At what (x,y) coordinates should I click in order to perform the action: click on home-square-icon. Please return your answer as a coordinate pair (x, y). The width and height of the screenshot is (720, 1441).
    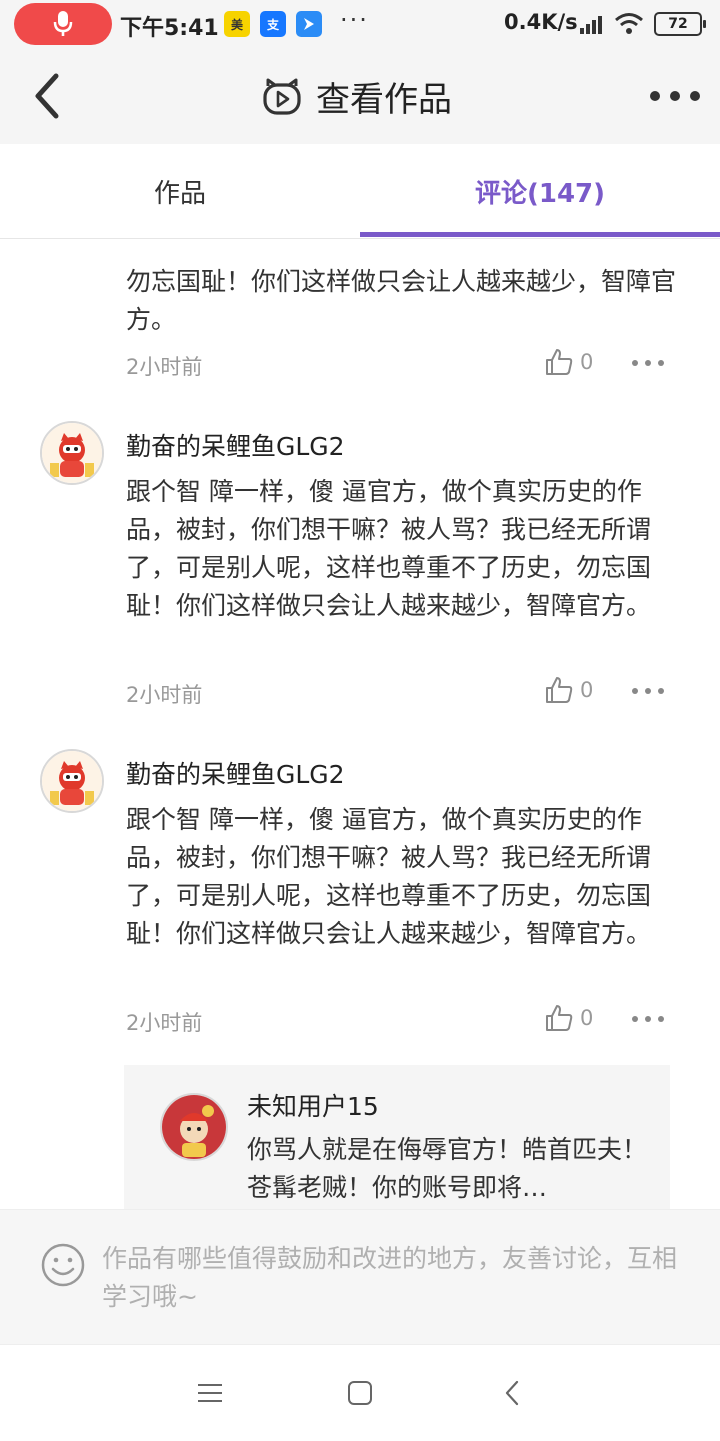
    Looking at the image, I should click on (360, 1393).